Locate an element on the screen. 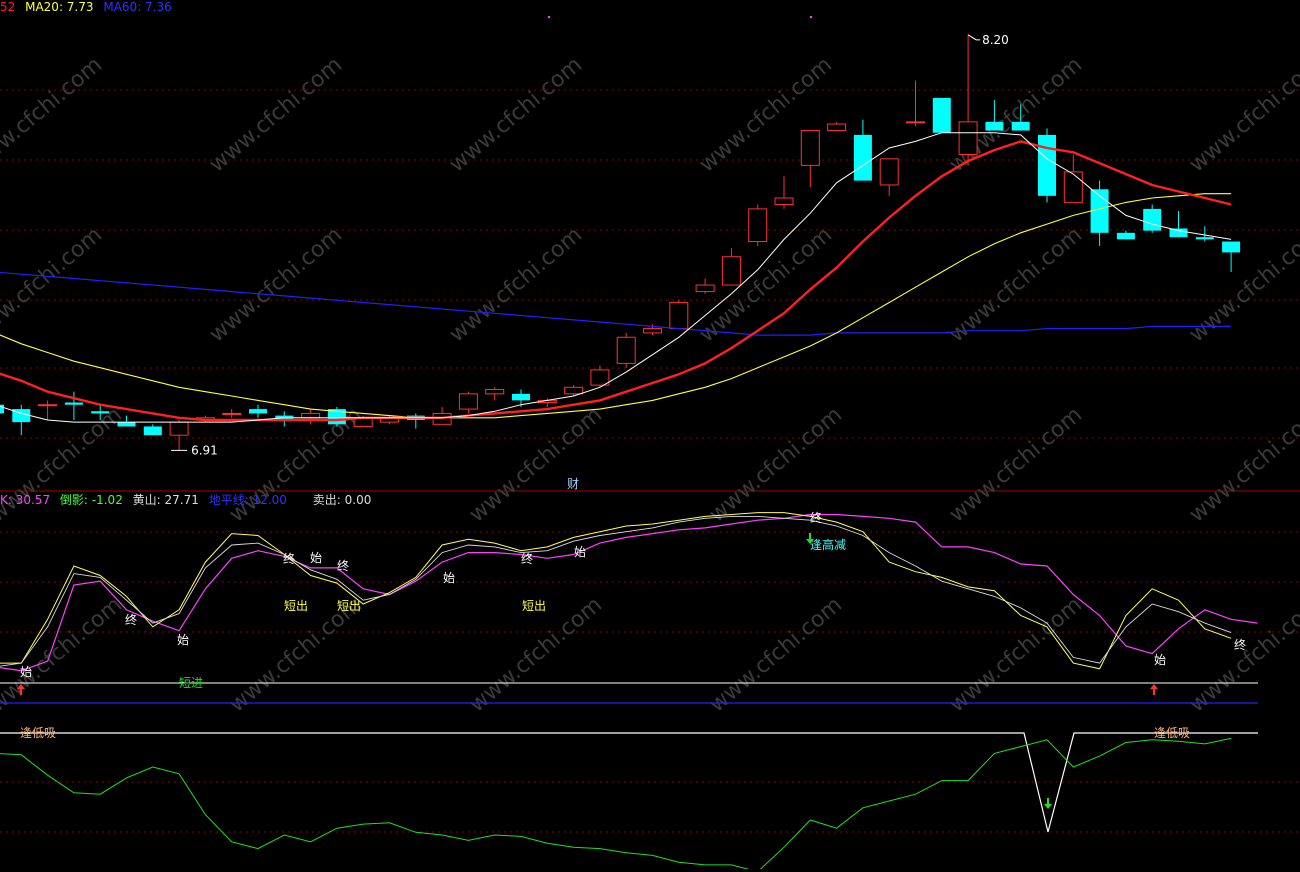  cai-label: 财 is located at coordinates (573, 484).